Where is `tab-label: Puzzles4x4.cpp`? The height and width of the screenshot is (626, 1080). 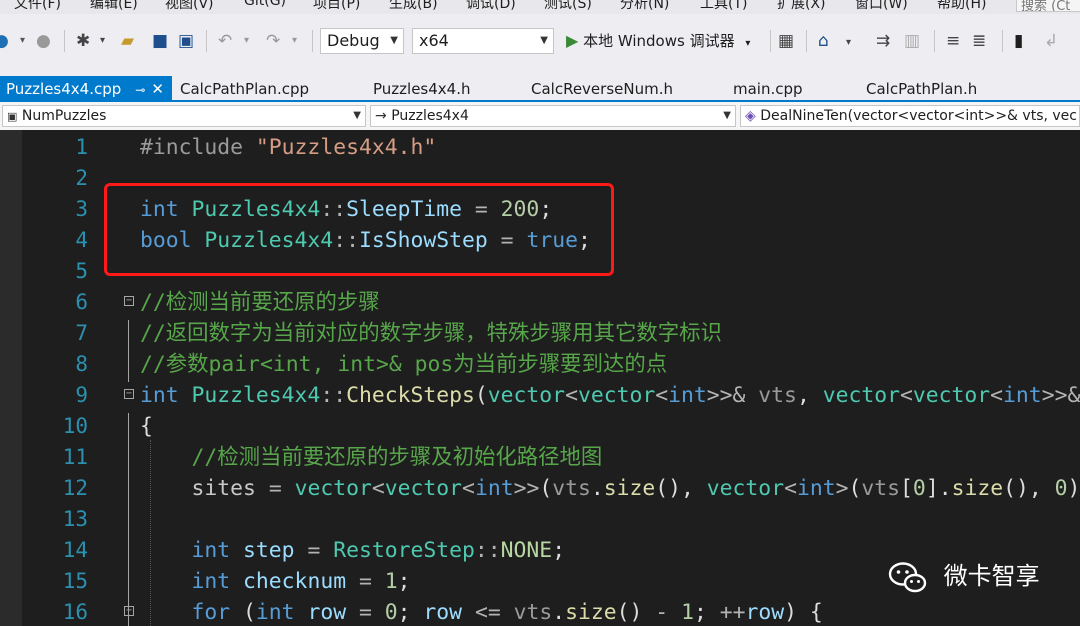
tab-label: Puzzles4x4.cpp is located at coordinates (64, 89).